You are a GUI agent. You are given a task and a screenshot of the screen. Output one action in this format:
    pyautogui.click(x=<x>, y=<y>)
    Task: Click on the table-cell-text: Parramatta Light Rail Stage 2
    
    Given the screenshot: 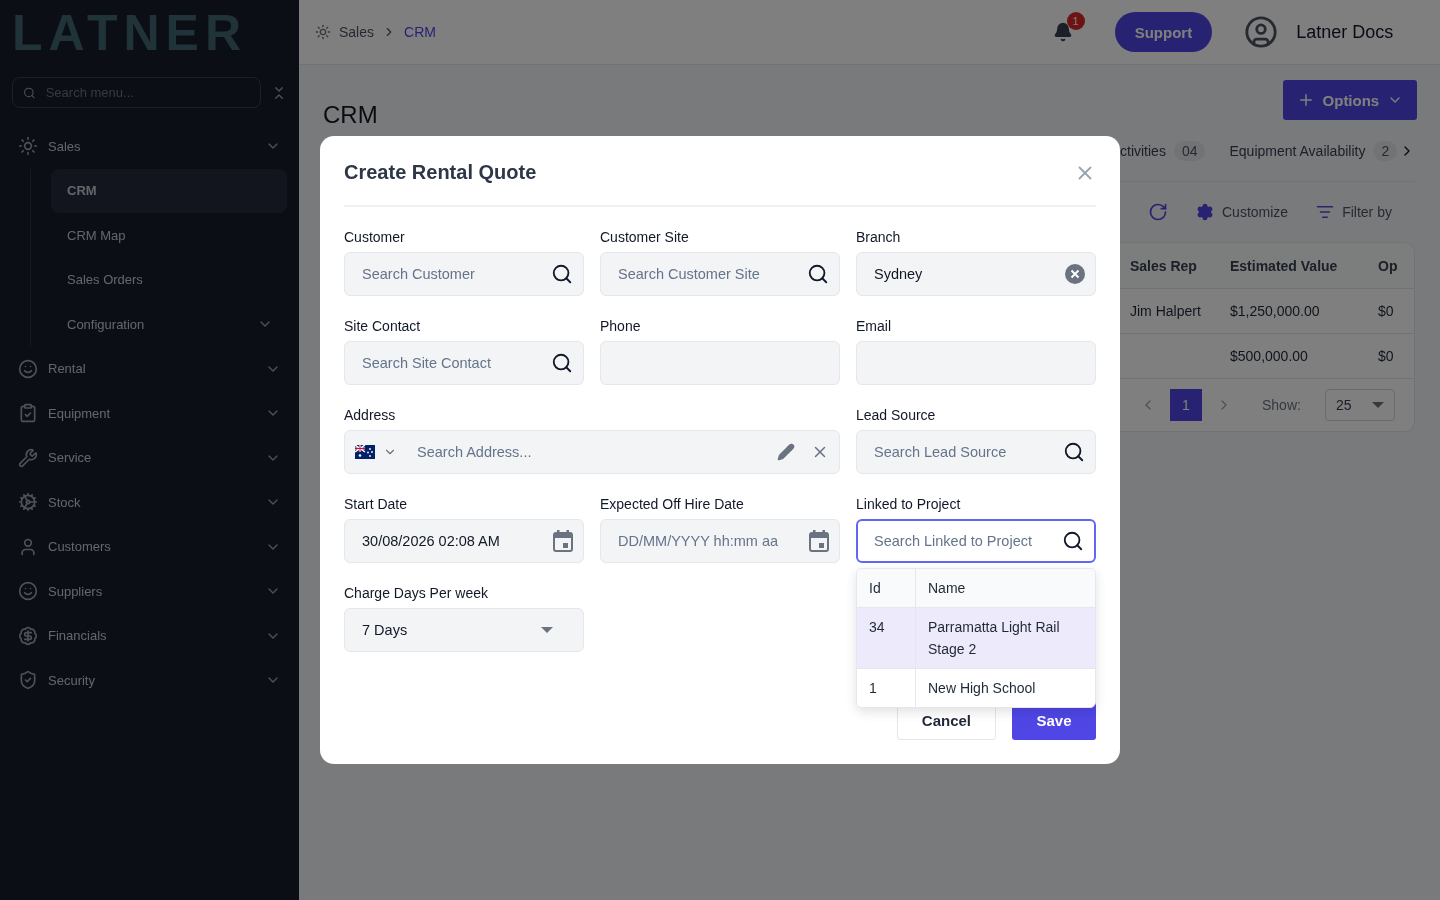 What is the action you would take?
    pyautogui.click(x=994, y=638)
    